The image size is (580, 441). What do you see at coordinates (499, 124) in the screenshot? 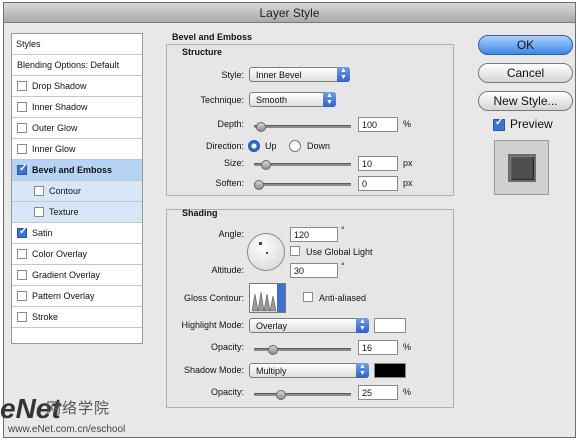
I see `preview-checkbox` at bounding box center [499, 124].